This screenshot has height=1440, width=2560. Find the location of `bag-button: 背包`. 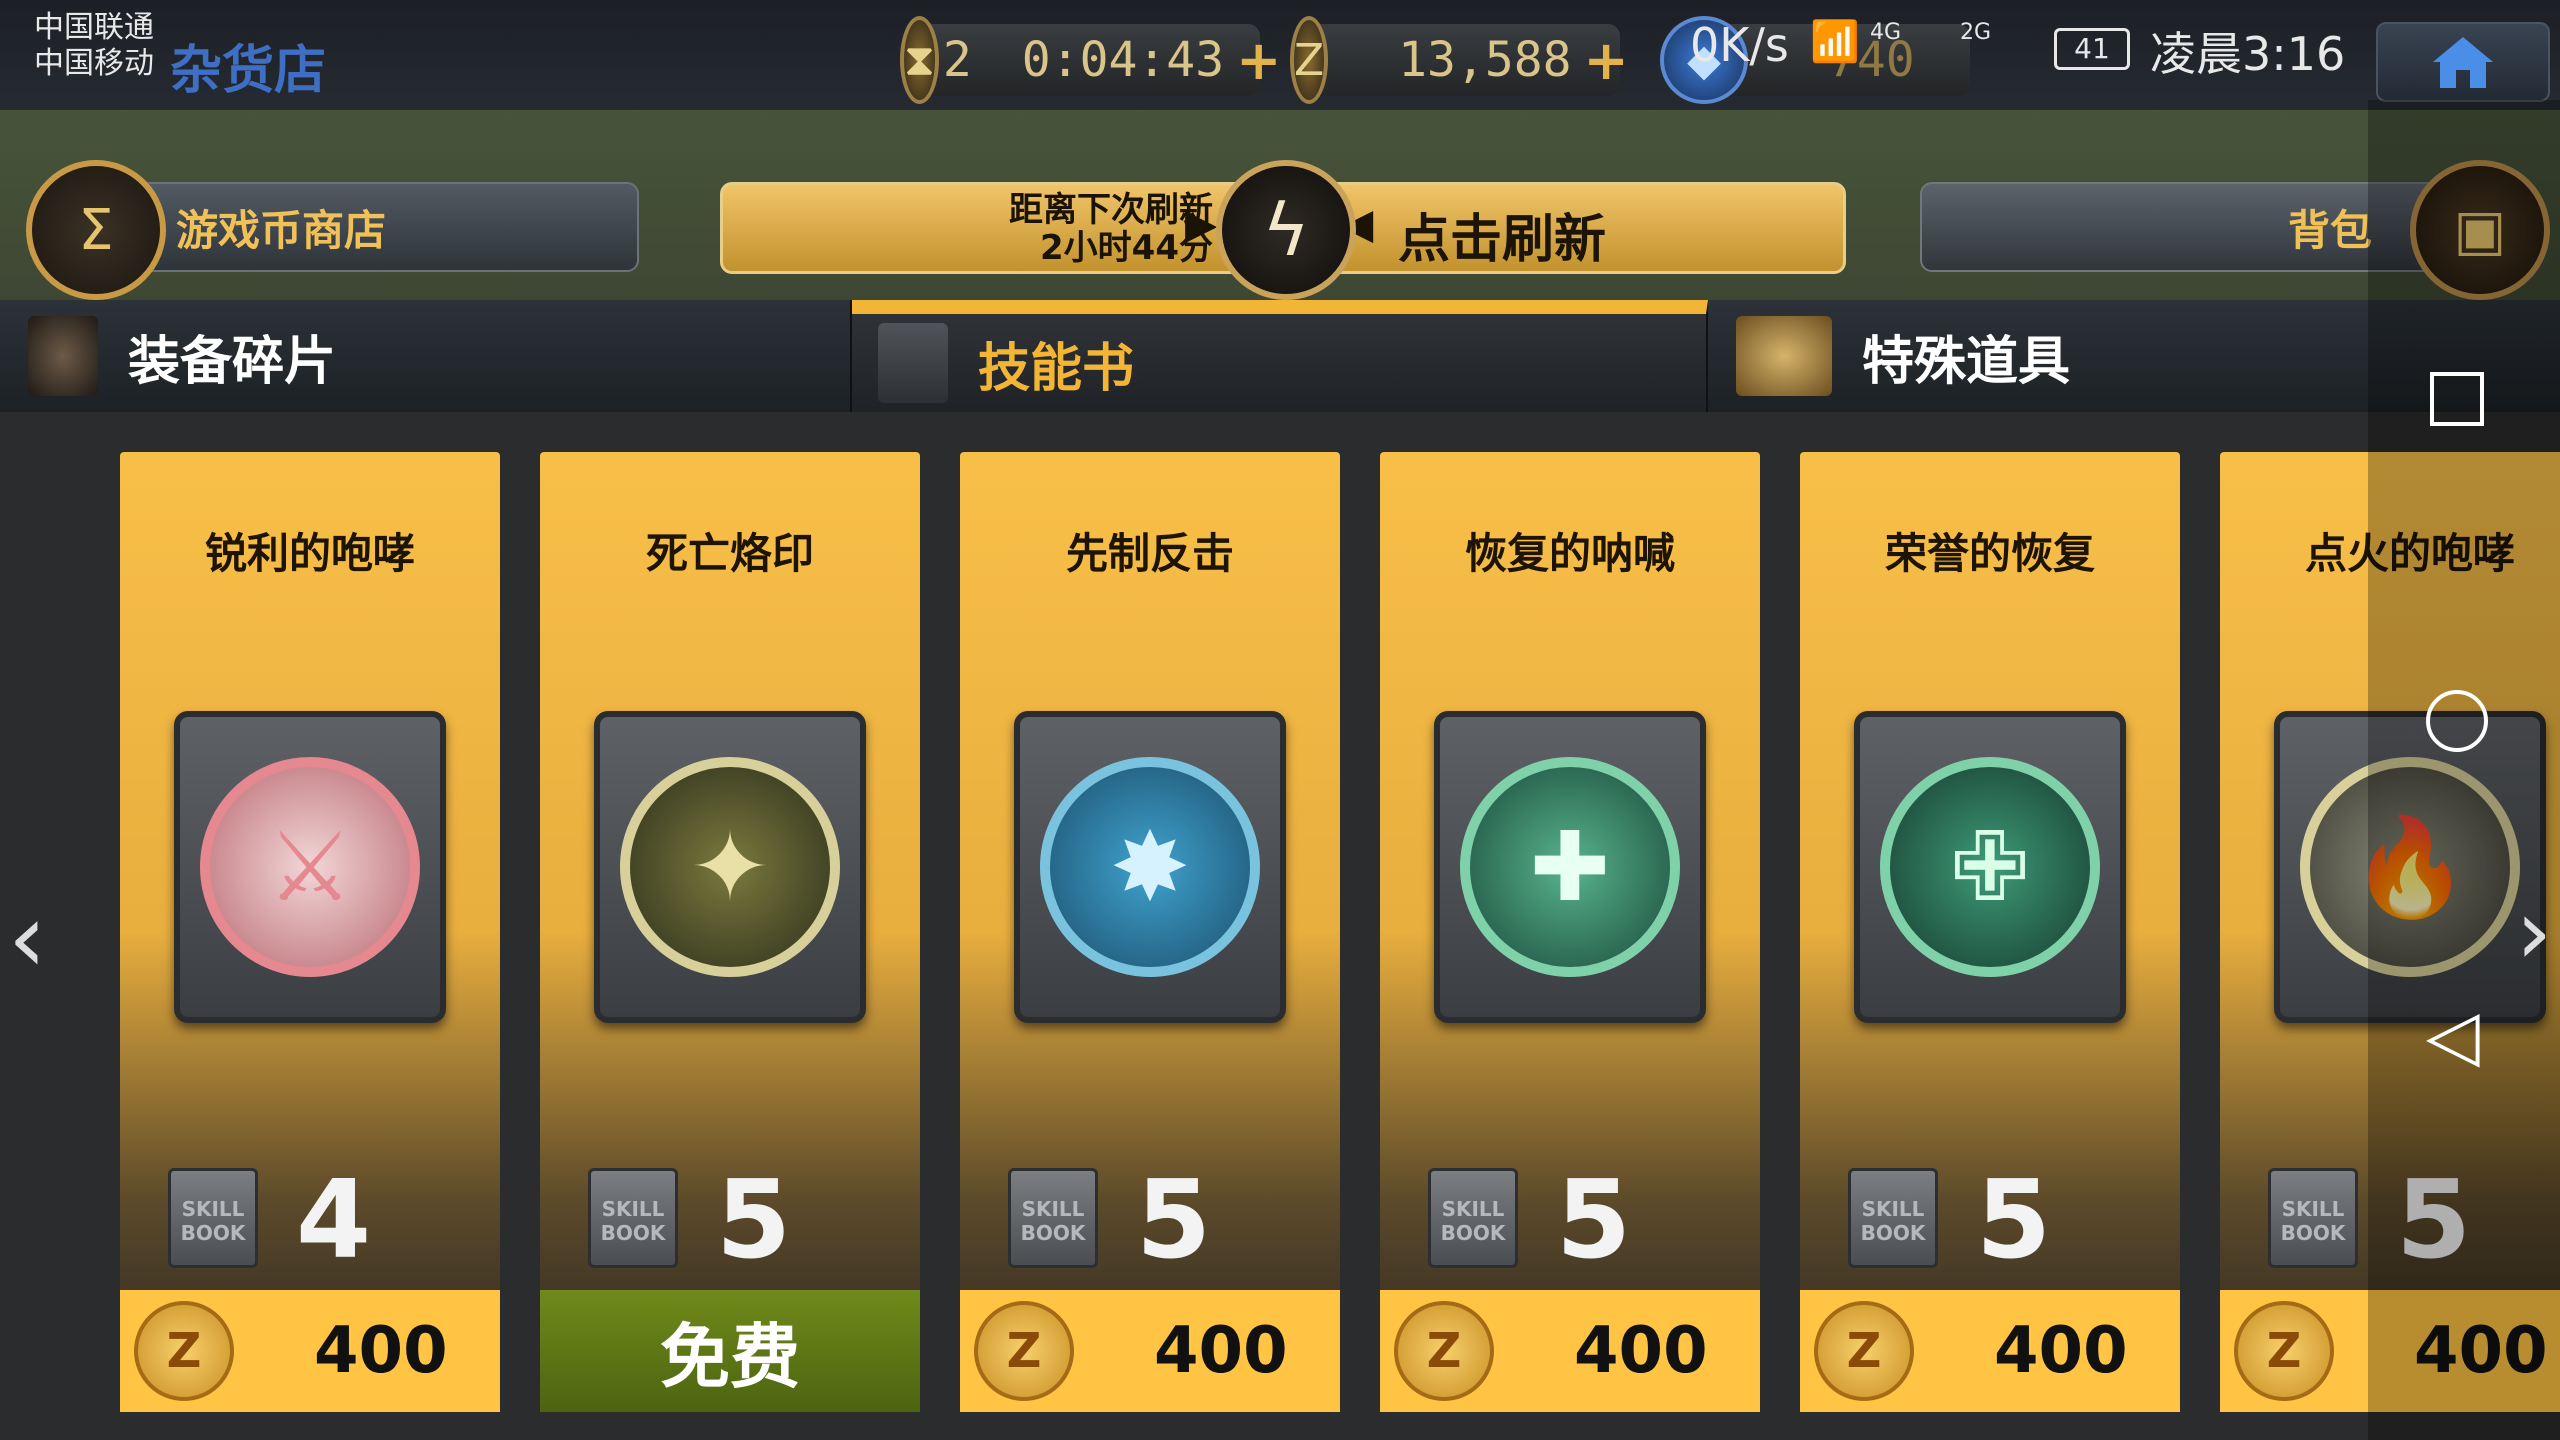

bag-button: 背包 is located at coordinates (2182, 227).